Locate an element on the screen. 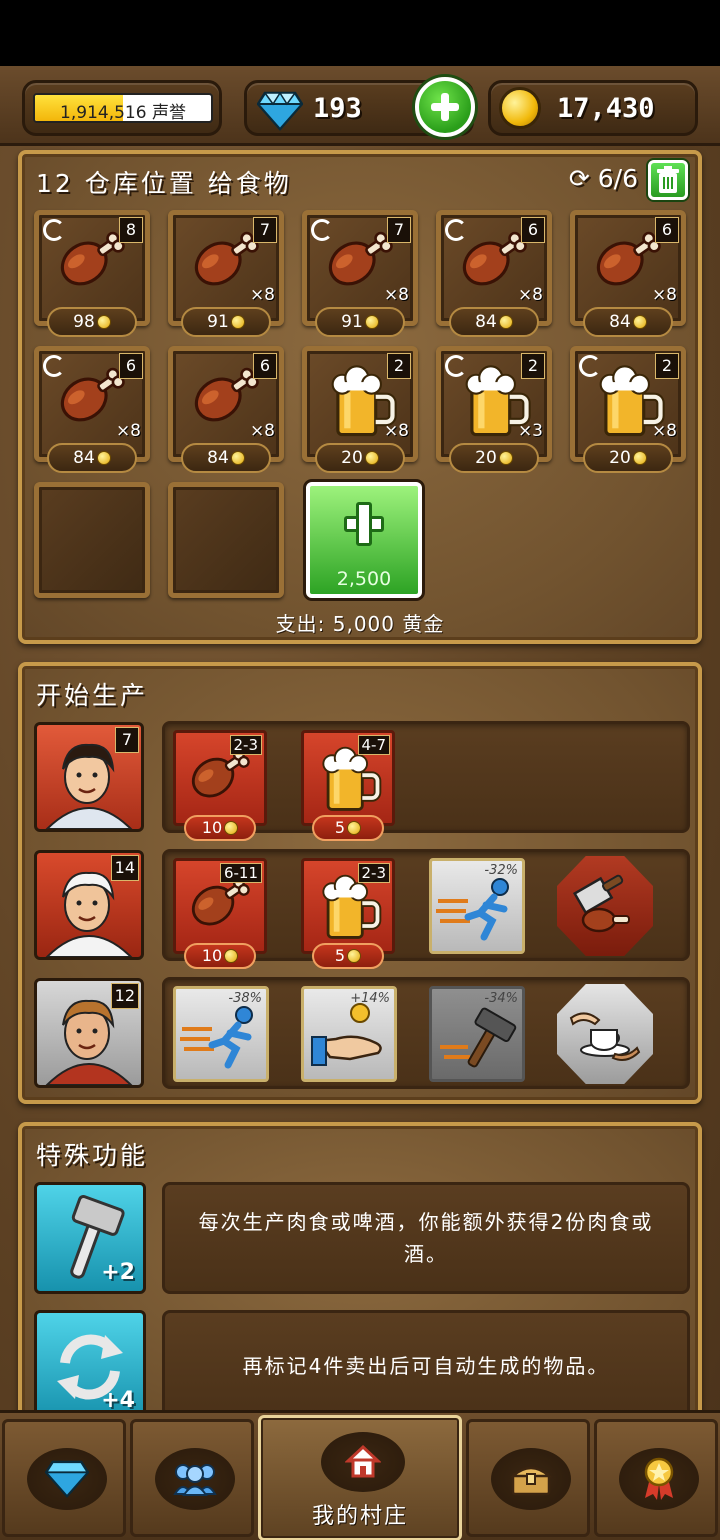 The image size is (720, 1540). worker-portrait: 12 is located at coordinates (89, 1033).